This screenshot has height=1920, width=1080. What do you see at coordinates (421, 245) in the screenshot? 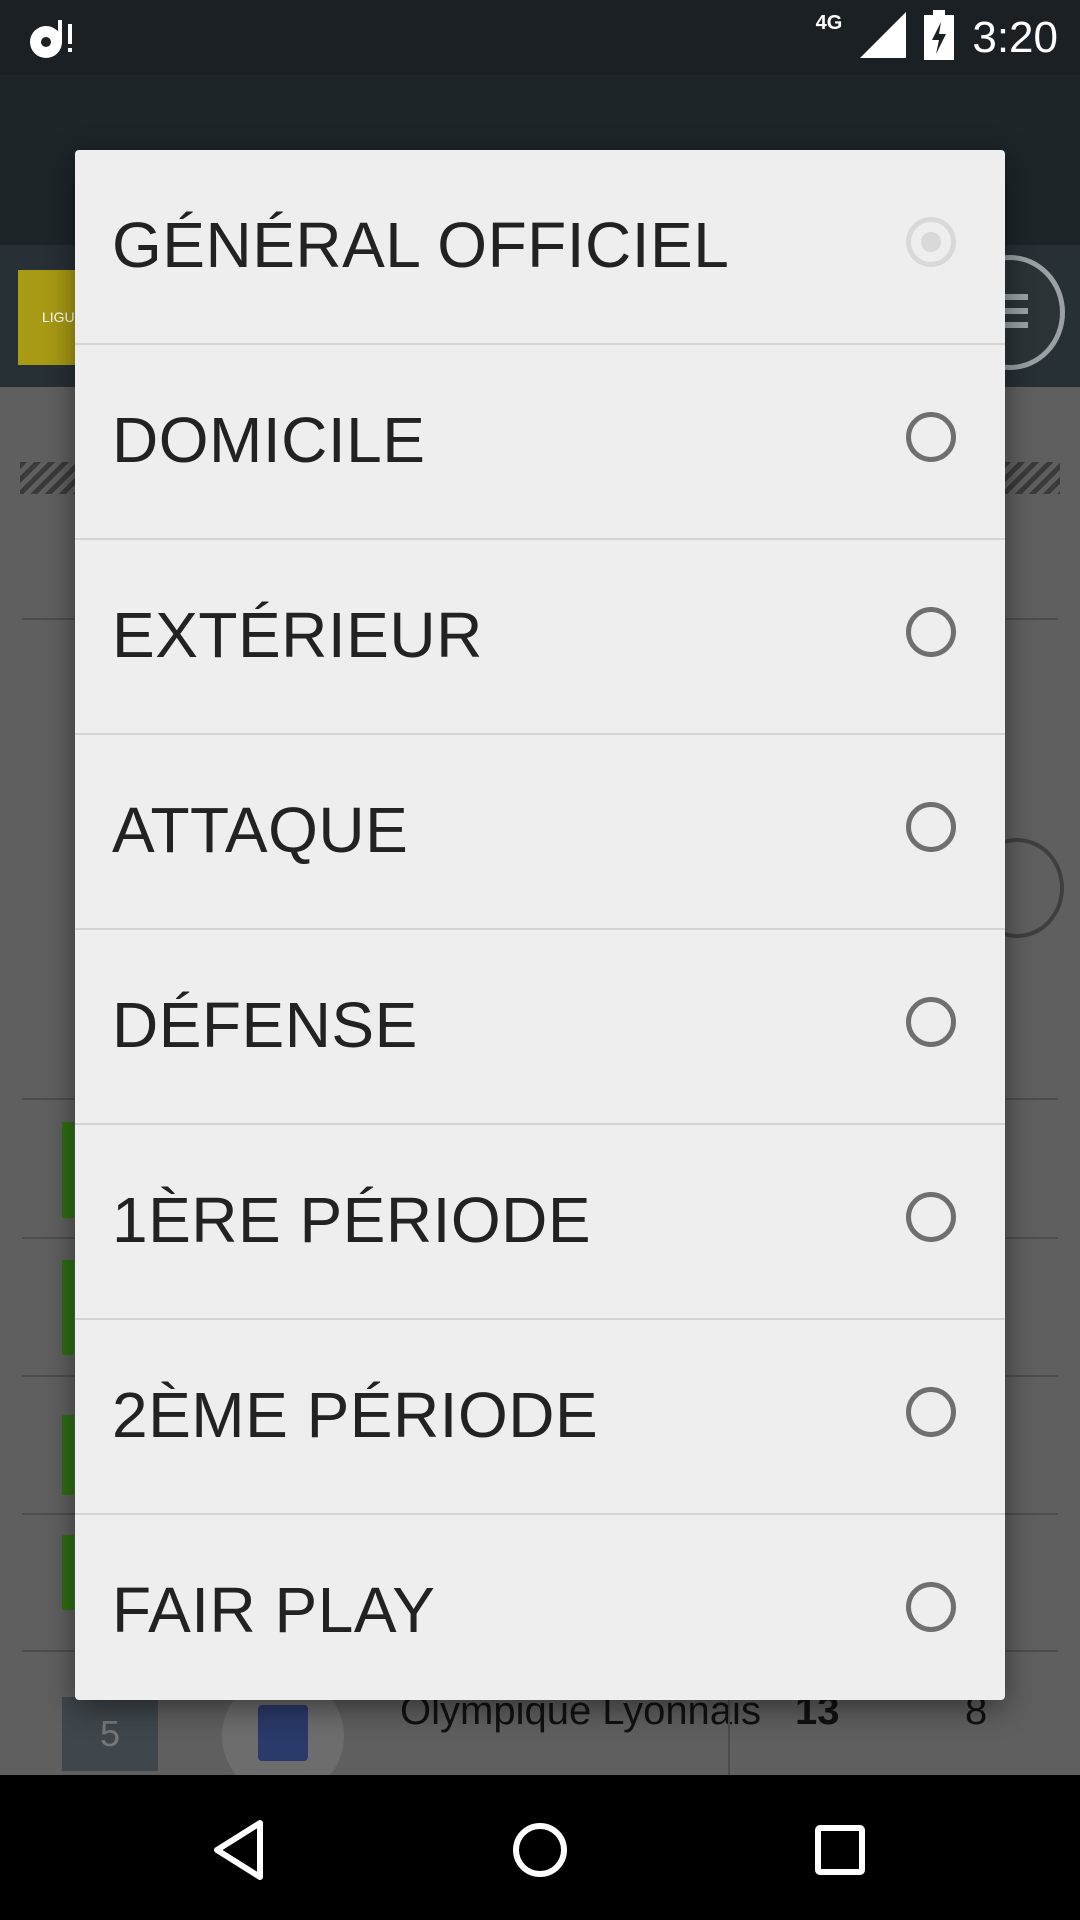
I see `option-label: GÉNÉRAL OFFICIEL` at bounding box center [421, 245].